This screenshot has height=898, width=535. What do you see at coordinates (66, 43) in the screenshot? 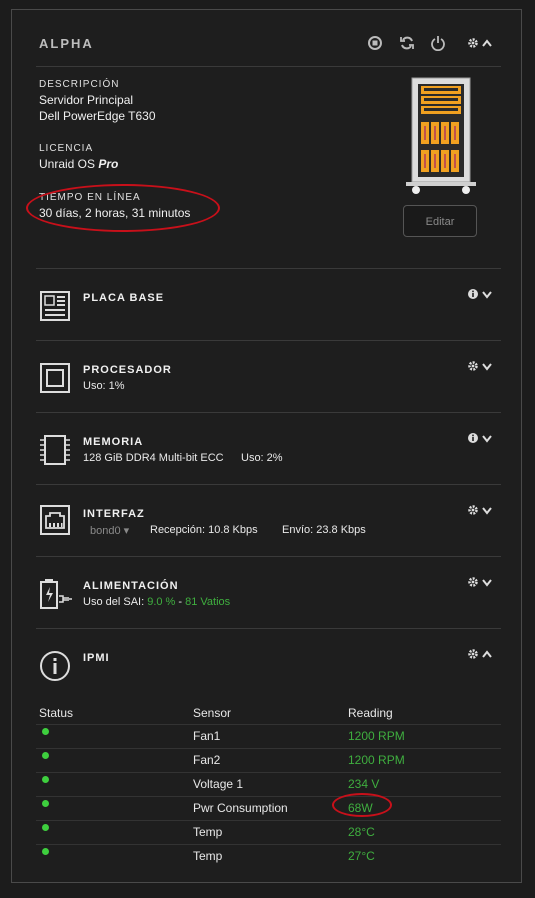
I see `server-name: ALPHA` at bounding box center [66, 43].